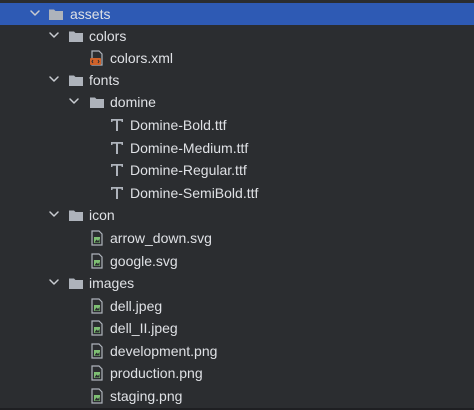 The image size is (474, 410). What do you see at coordinates (194, 193) in the screenshot?
I see `tree-node-label: Domine-SemiBold.ttf` at bounding box center [194, 193].